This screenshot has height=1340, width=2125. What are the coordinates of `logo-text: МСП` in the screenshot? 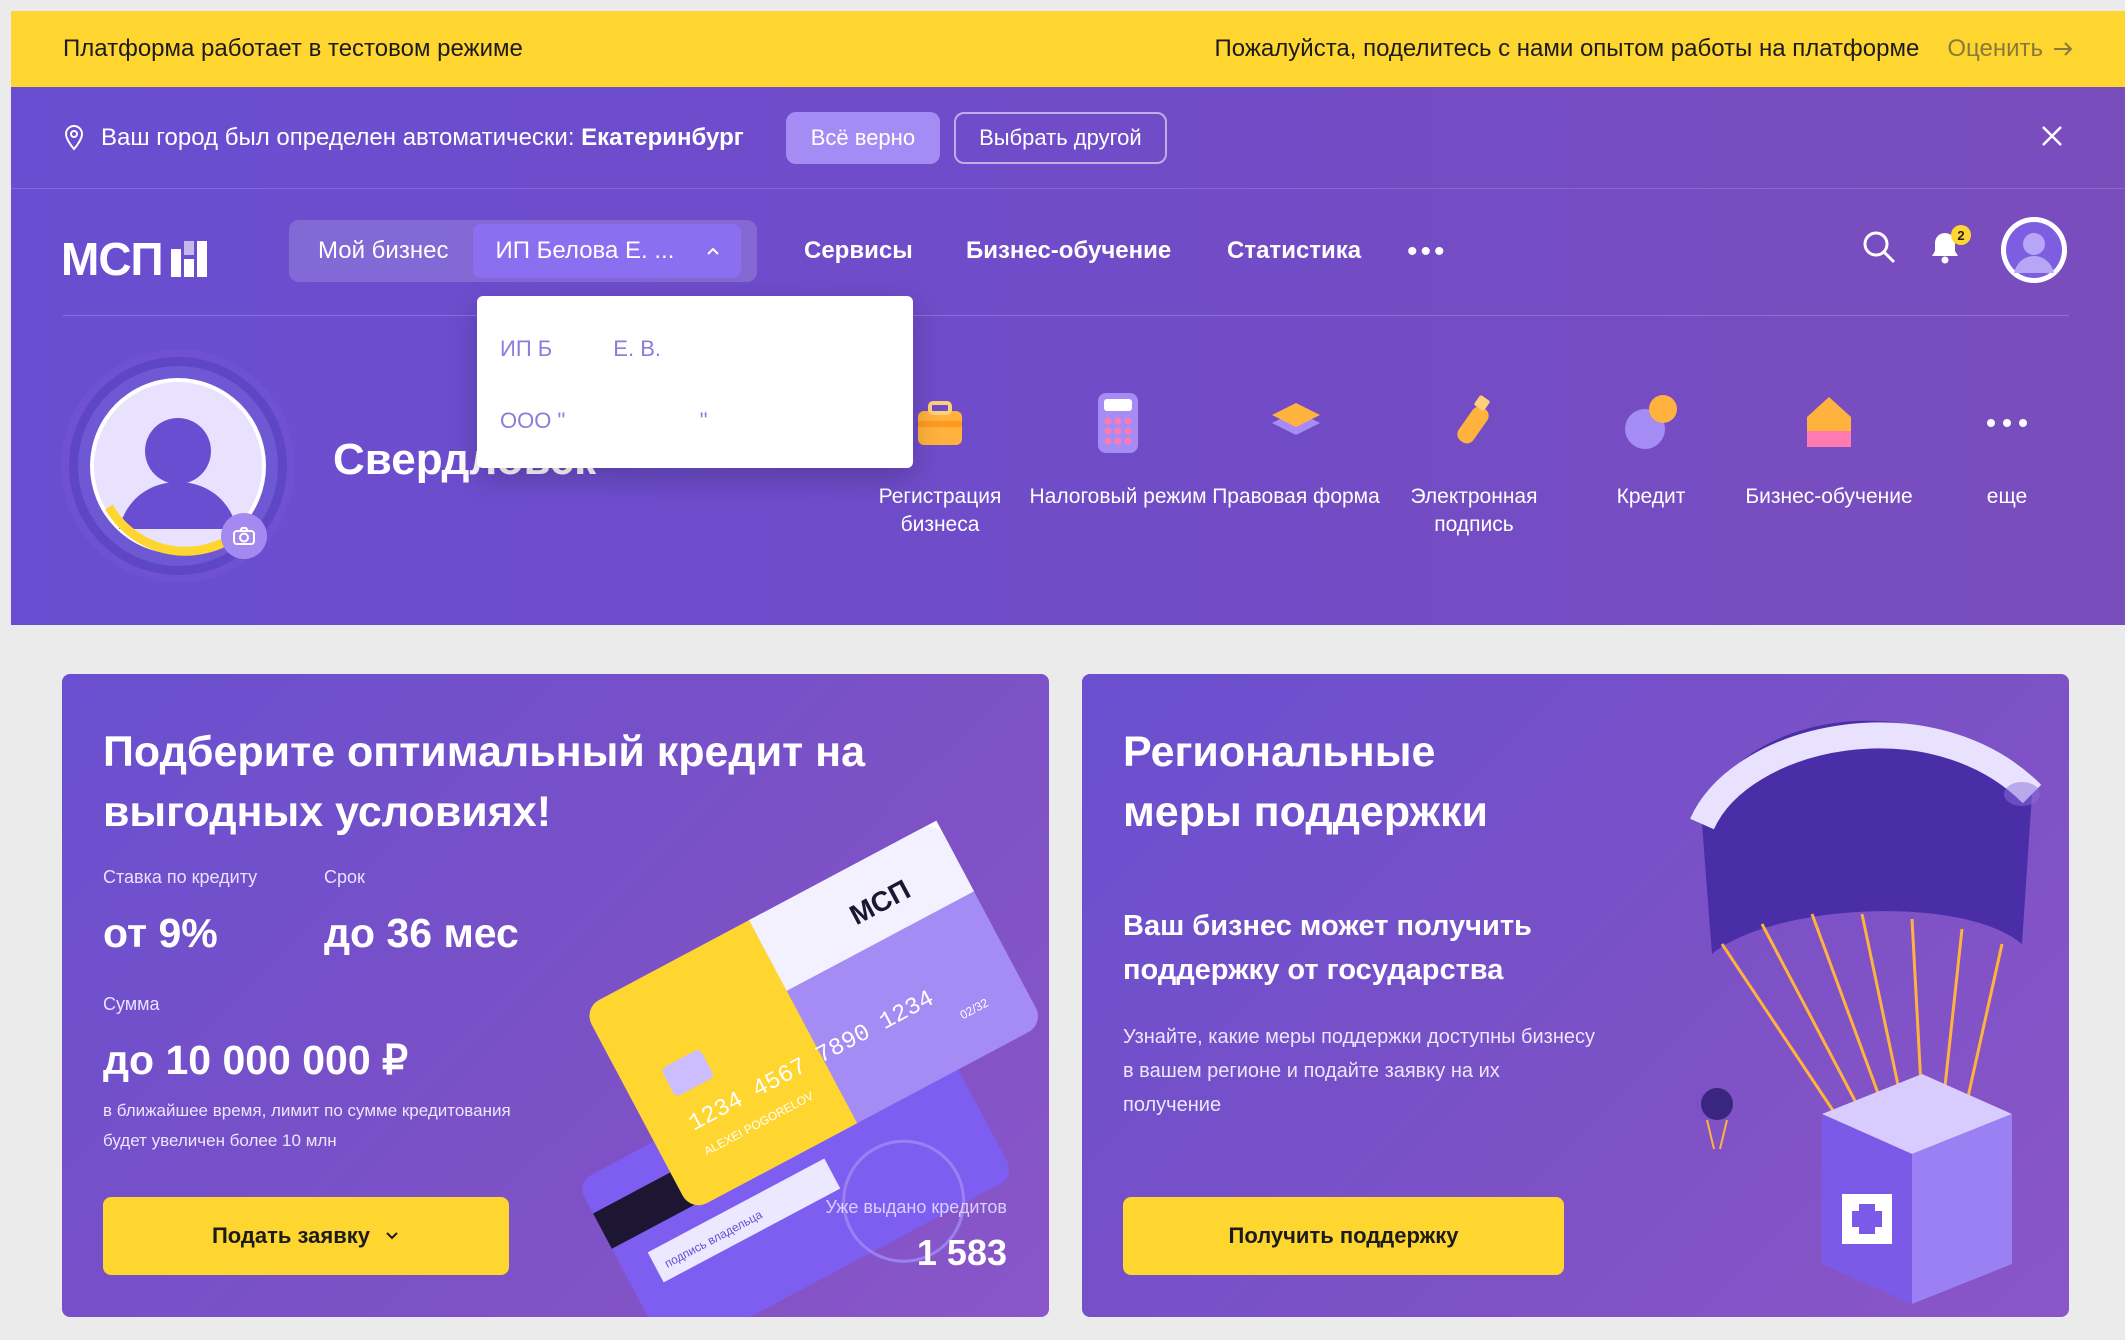 It's located at (112, 259).